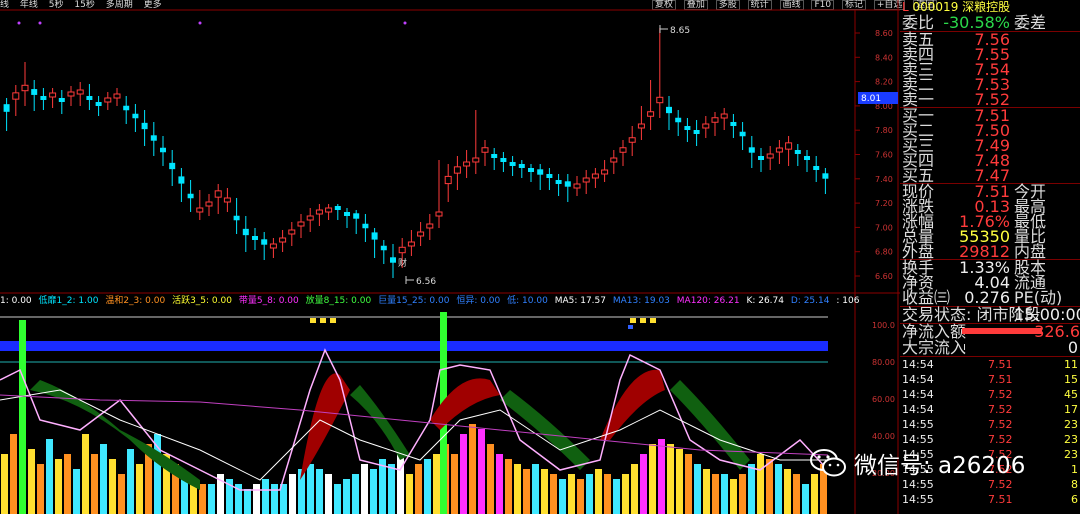 This screenshot has width=1080, height=514. What do you see at coordinates (991, 440) in the screenshot?
I see `trade-row: 14:55 7.52 23` at bounding box center [991, 440].